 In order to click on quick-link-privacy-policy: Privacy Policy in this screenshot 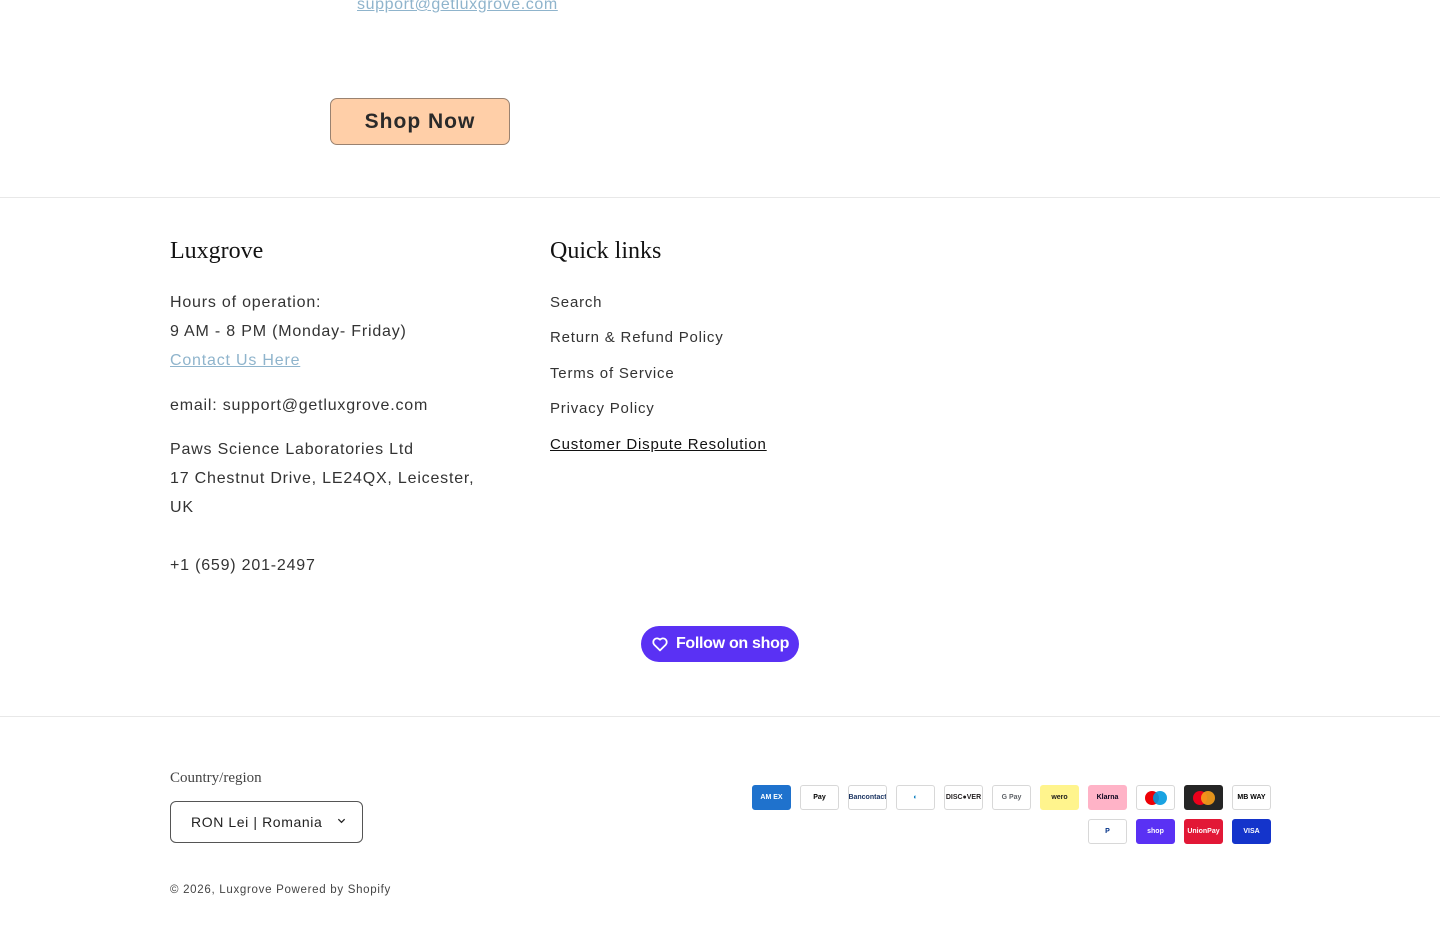, I will do `click(658, 415)`.